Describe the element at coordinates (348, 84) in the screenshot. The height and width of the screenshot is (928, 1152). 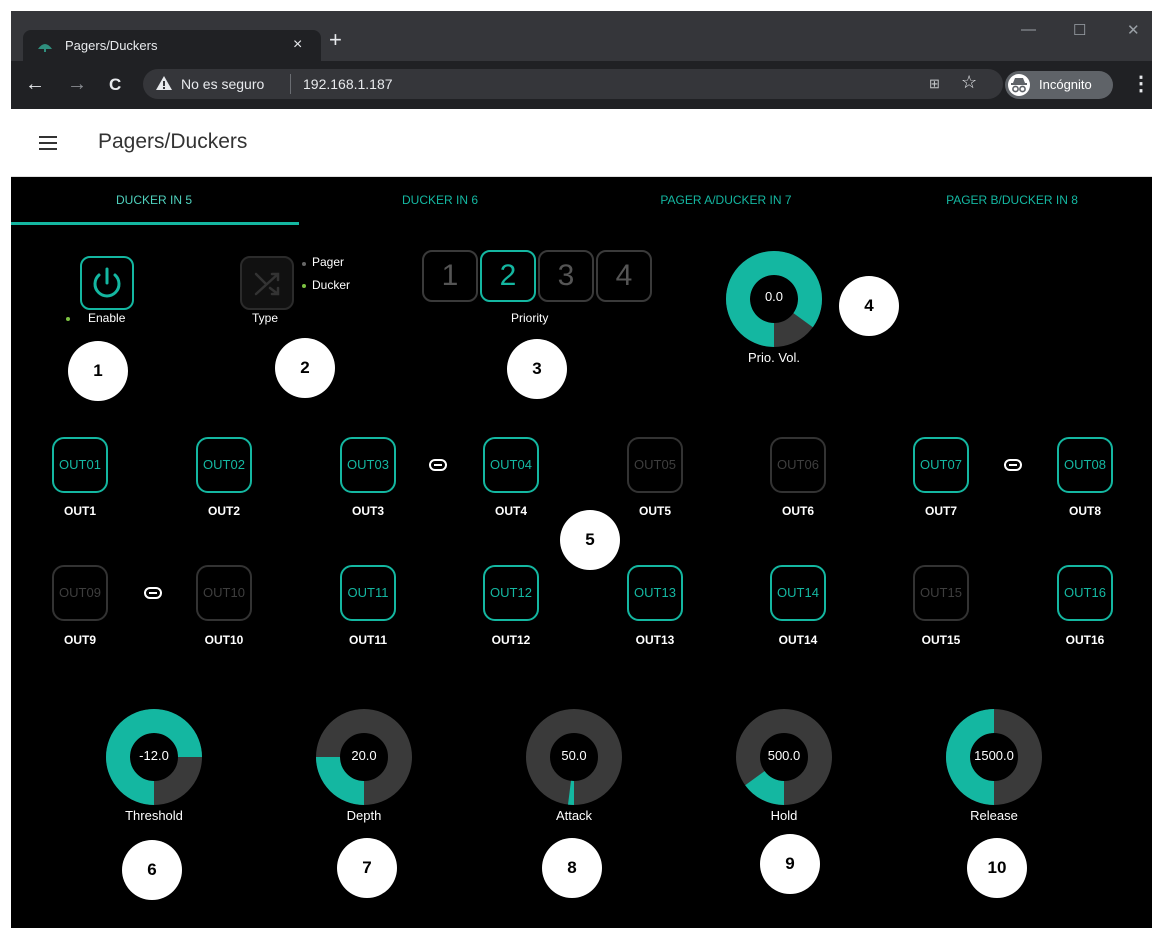
I see `url-text: 192.168.1.187` at that location.